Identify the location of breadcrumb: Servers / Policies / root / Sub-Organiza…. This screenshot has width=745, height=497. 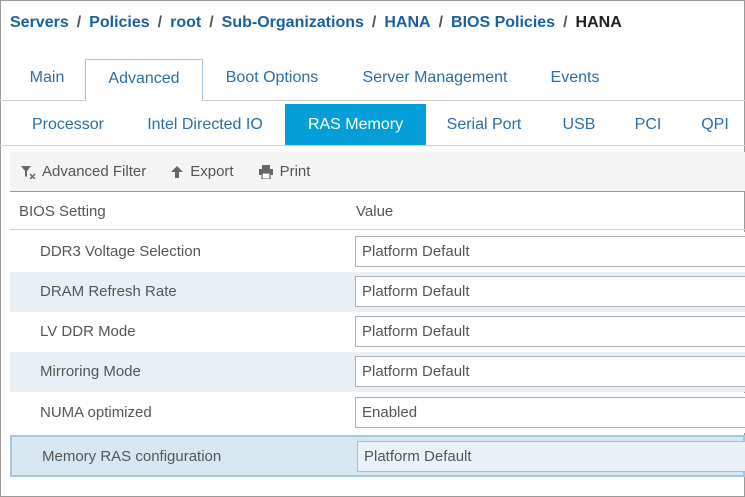
(316, 23).